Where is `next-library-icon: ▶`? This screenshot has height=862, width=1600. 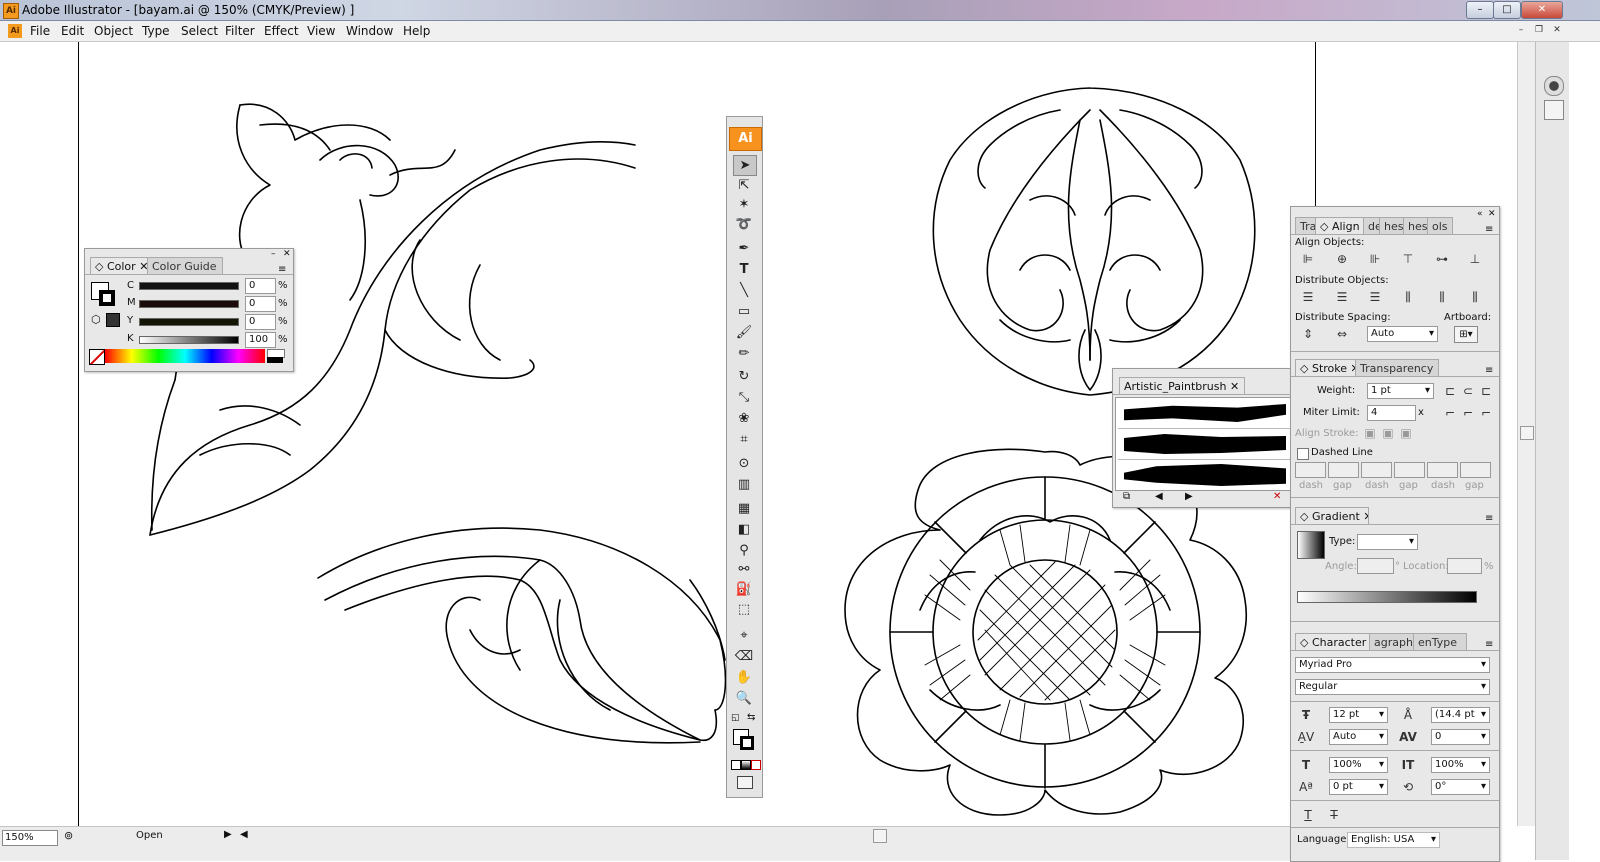 next-library-icon: ▶ is located at coordinates (1189, 496).